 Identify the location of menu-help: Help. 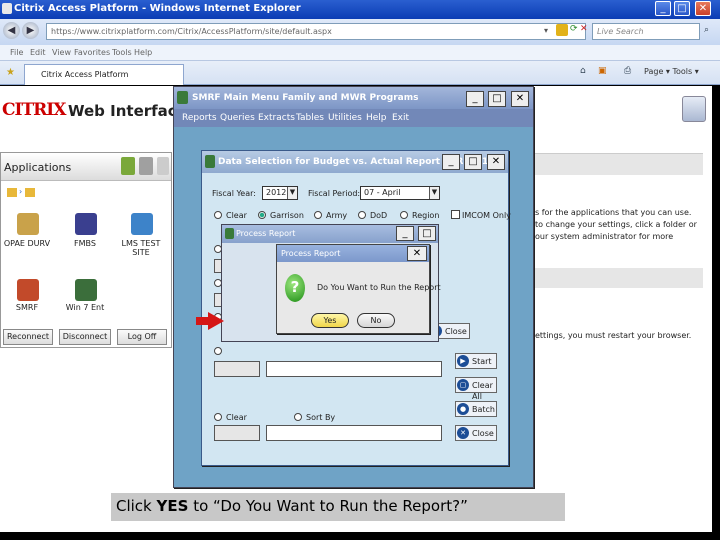
(143, 52).